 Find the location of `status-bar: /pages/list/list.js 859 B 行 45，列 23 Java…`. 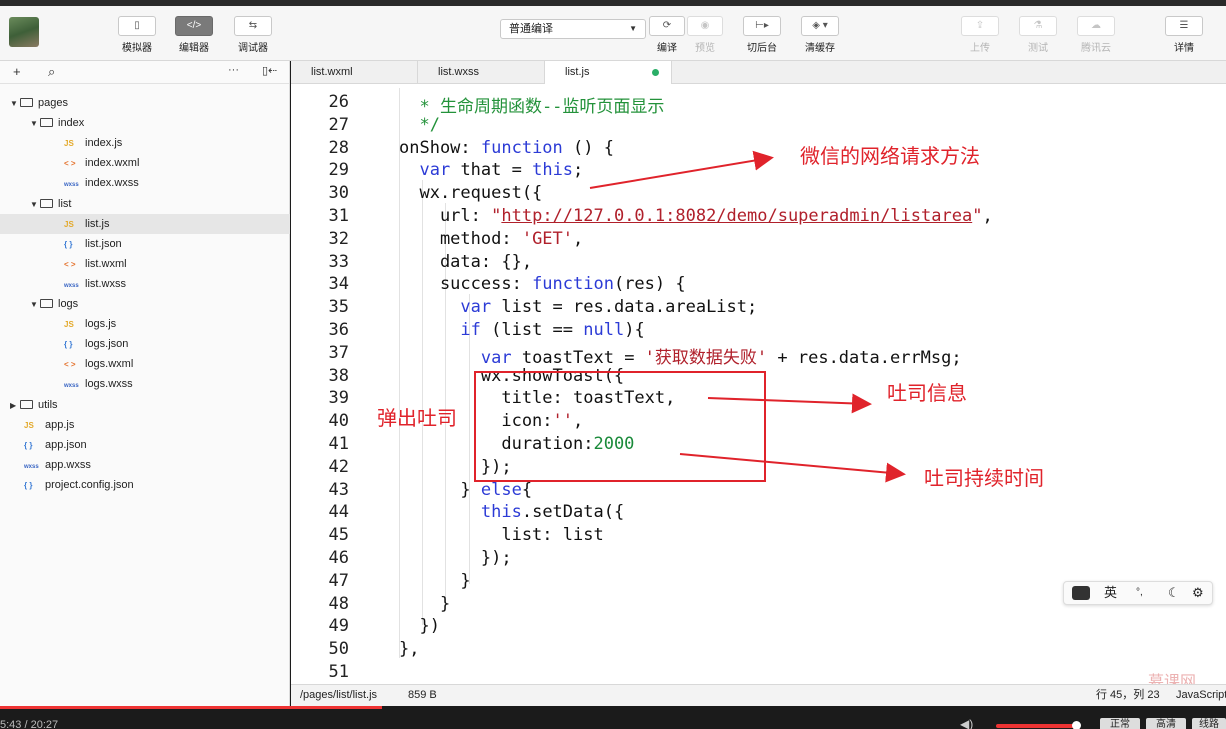

status-bar: /pages/list/list.js 859 B 行 45，列 23 Java… is located at coordinates (758, 695).